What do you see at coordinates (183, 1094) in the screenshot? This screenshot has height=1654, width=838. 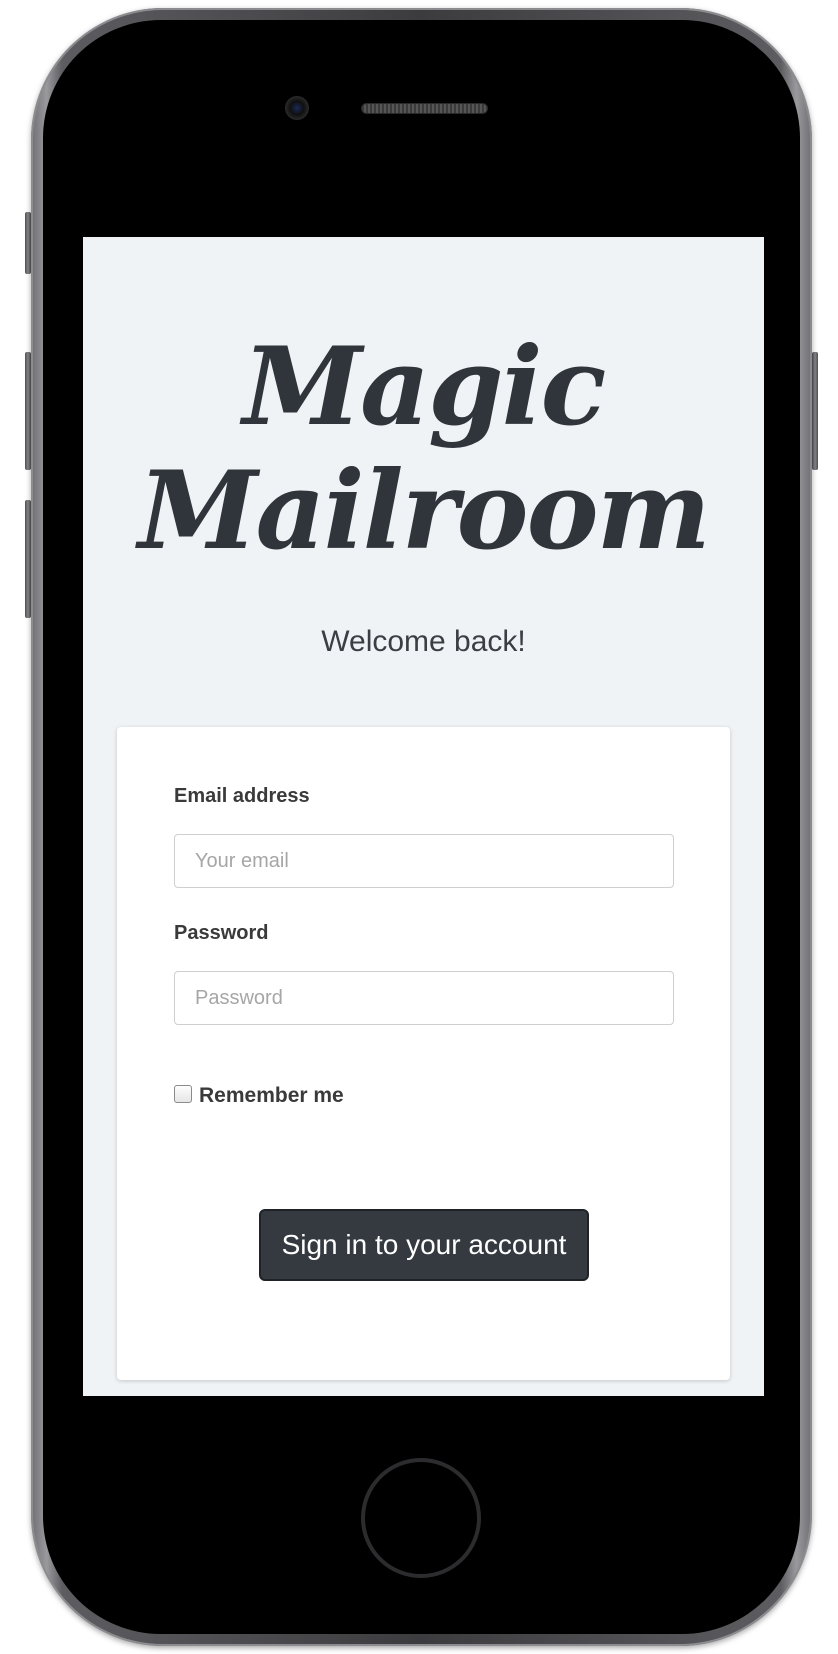 I see `remember-me-checkbox` at bounding box center [183, 1094].